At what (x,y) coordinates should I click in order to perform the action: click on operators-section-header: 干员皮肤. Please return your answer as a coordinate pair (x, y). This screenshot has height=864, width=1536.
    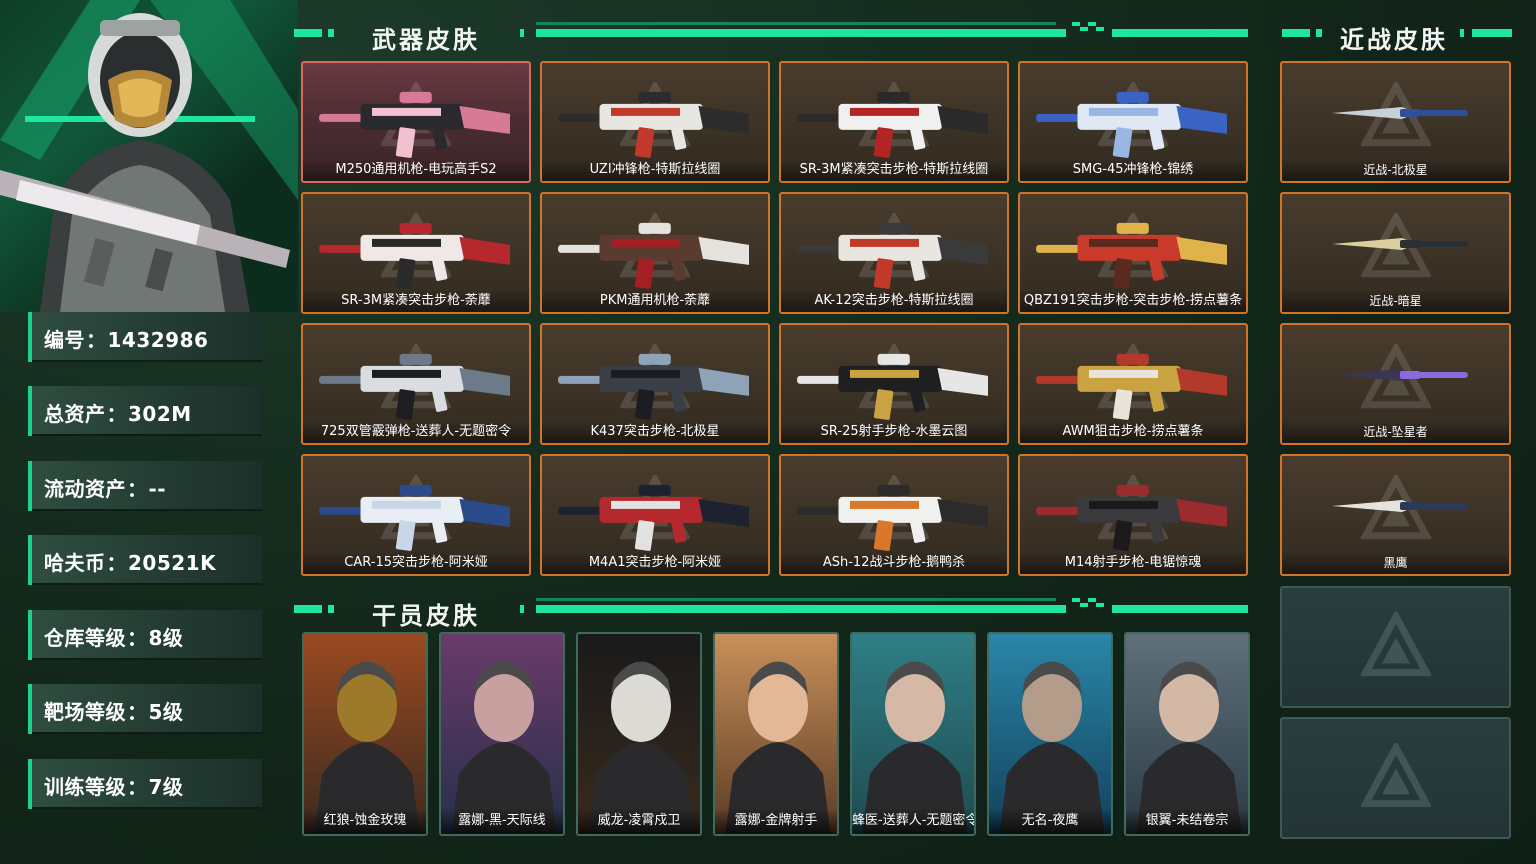
    Looking at the image, I should click on (770, 609).